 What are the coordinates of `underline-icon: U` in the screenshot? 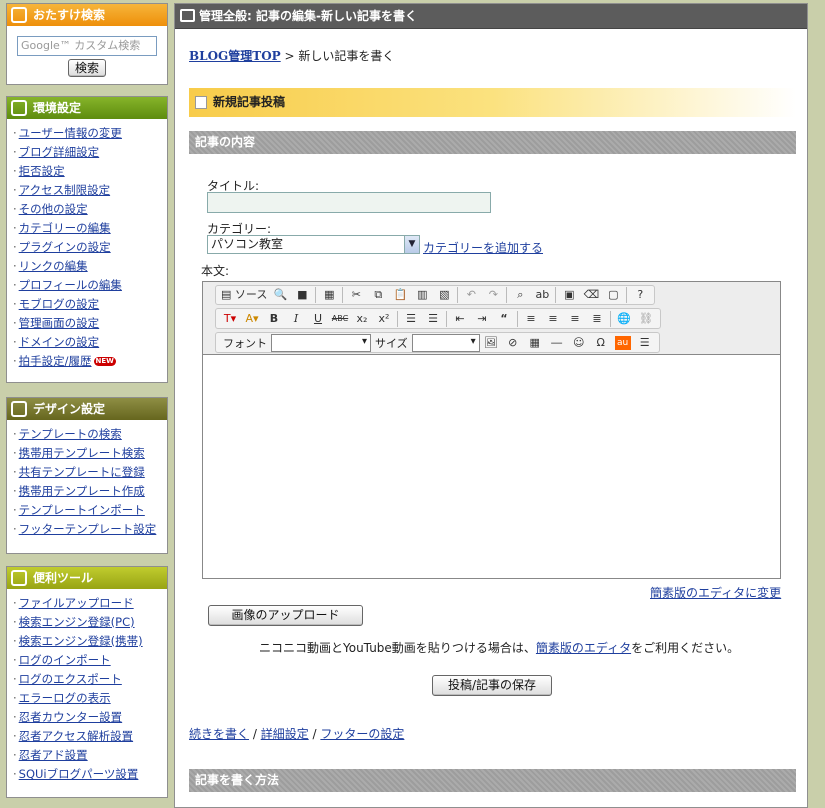 It's located at (318, 319).